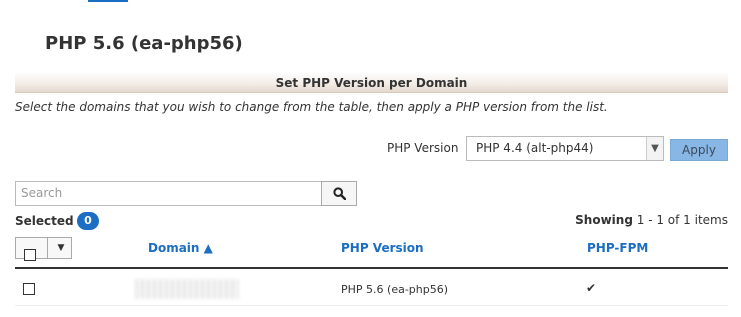  What do you see at coordinates (371, 305) in the screenshot?
I see `row-divider` at bounding box center [371, 305].